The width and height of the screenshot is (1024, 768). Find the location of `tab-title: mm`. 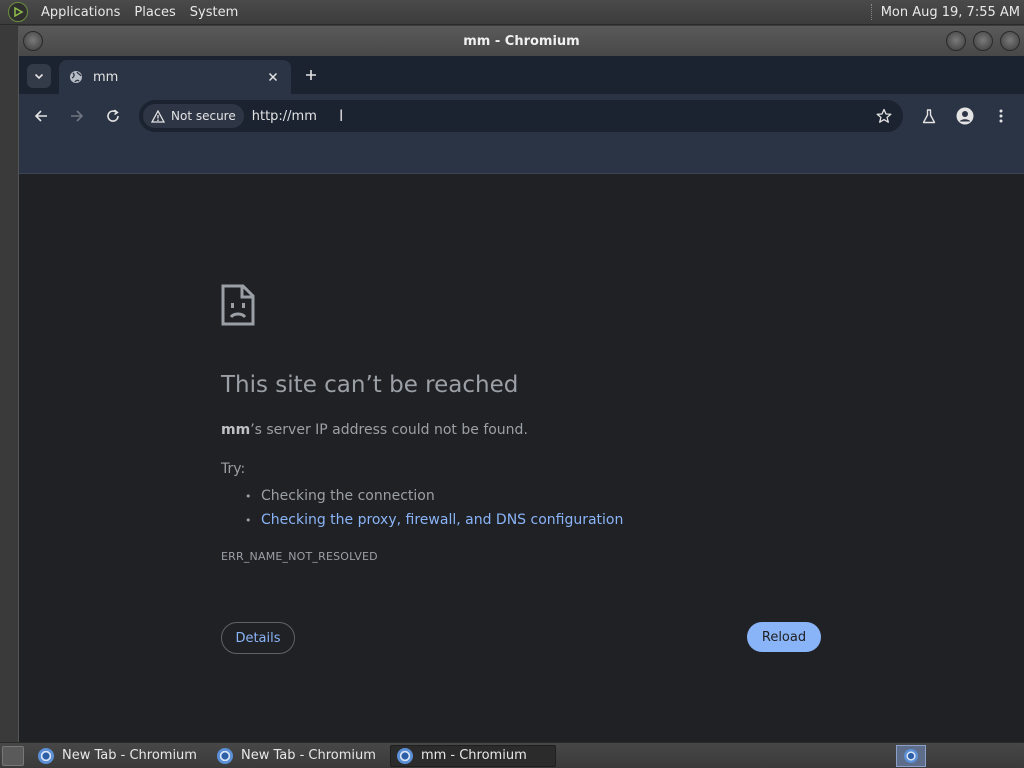

tab-title: mm is located at coordinates (106, 77).